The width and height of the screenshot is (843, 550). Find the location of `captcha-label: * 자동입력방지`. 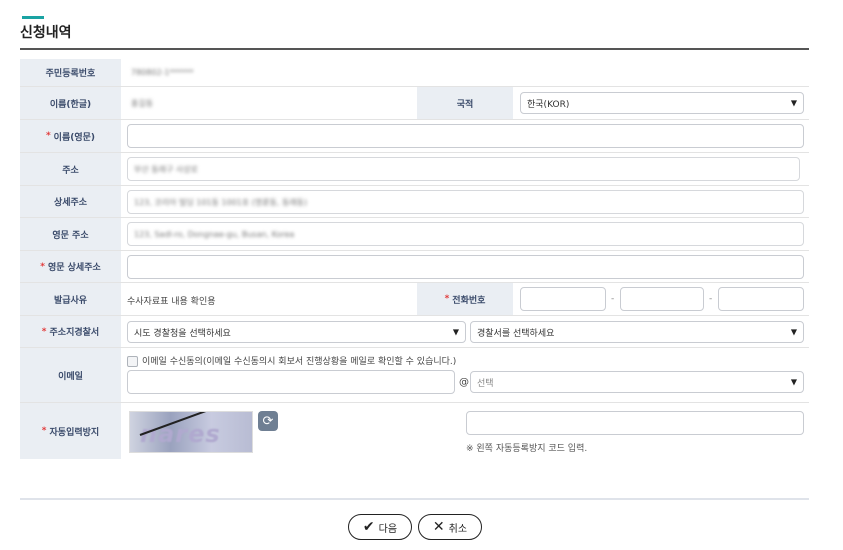

captcha-label: * 자동입력방지 is located at coordinates (70, 431).